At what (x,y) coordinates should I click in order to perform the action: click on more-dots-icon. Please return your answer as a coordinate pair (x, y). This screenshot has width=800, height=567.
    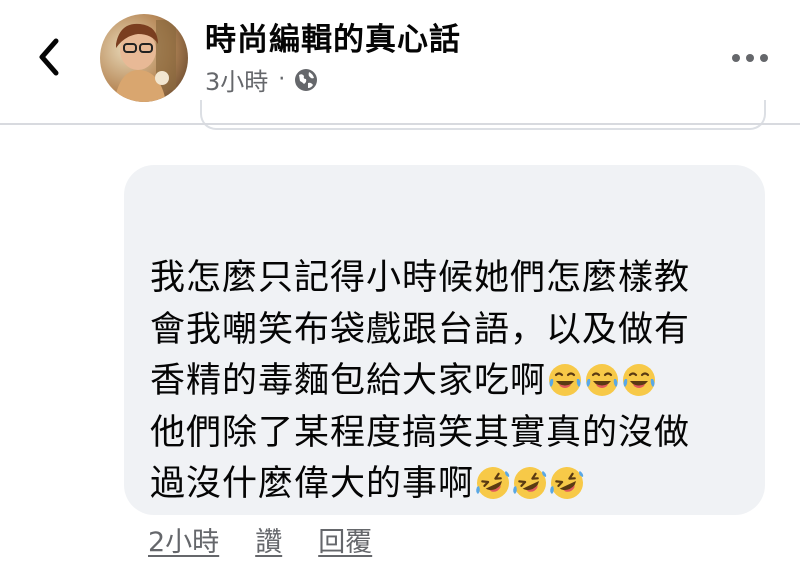
    Looking at the image, I should click on (750, 58).